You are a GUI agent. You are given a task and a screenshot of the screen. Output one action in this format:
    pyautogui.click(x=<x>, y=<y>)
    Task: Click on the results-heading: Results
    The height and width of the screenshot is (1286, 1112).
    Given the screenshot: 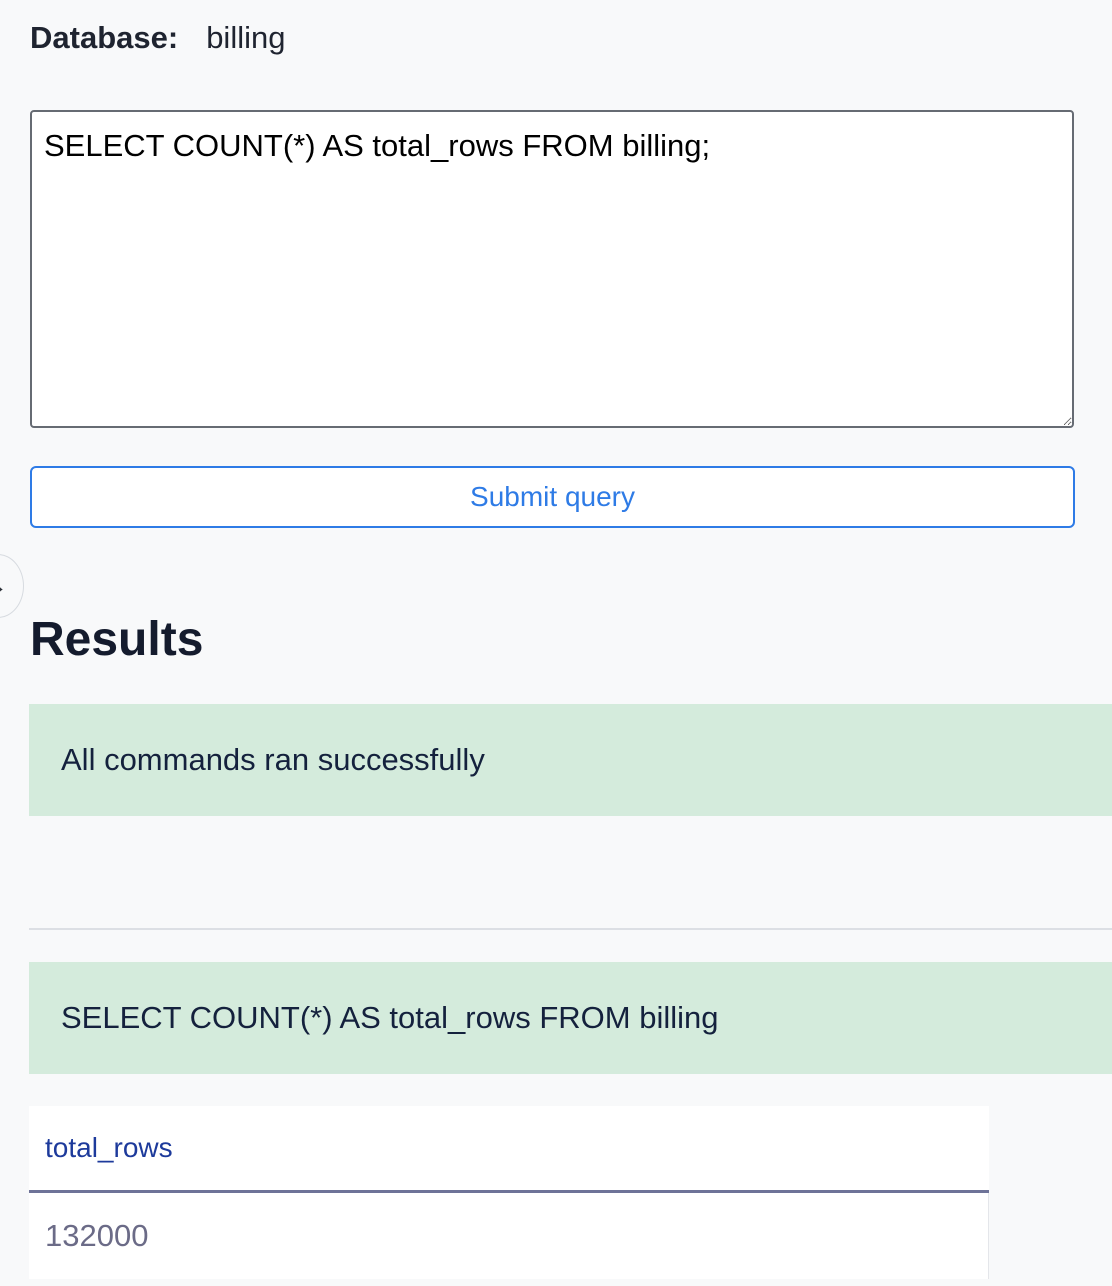 What is the action you would take?
    pyautogui.click(x=117, y=639)
    